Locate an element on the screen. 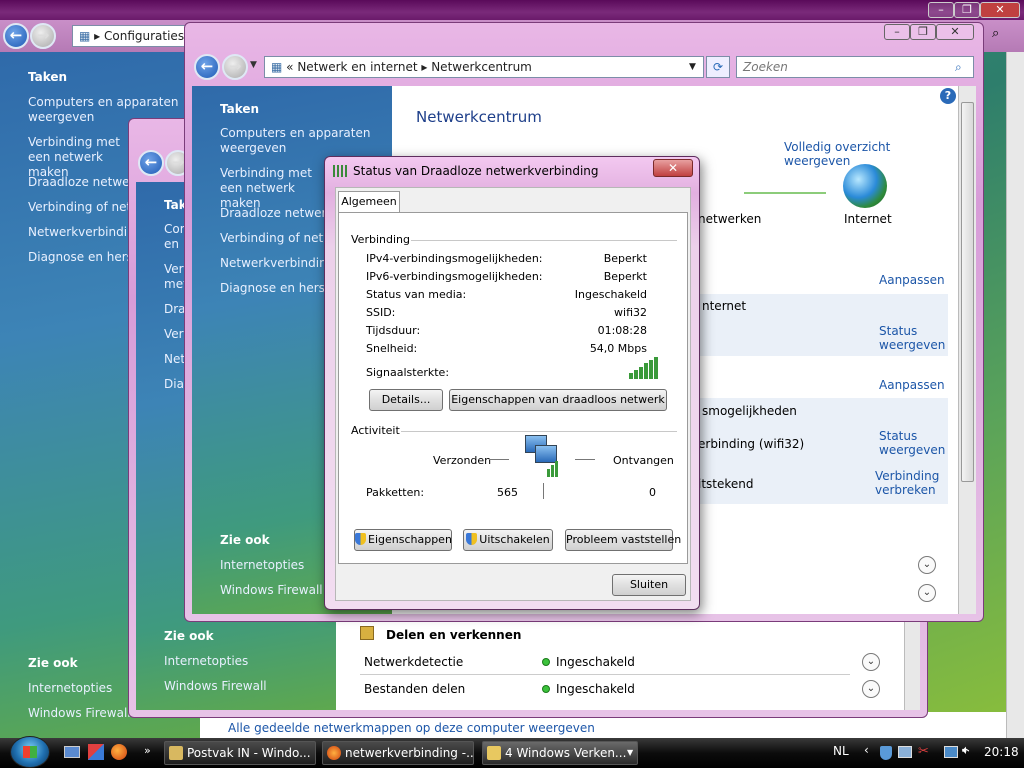 This screenshot has width=1024, height=768. front-scrollbar is located at coordinates (967, 350).